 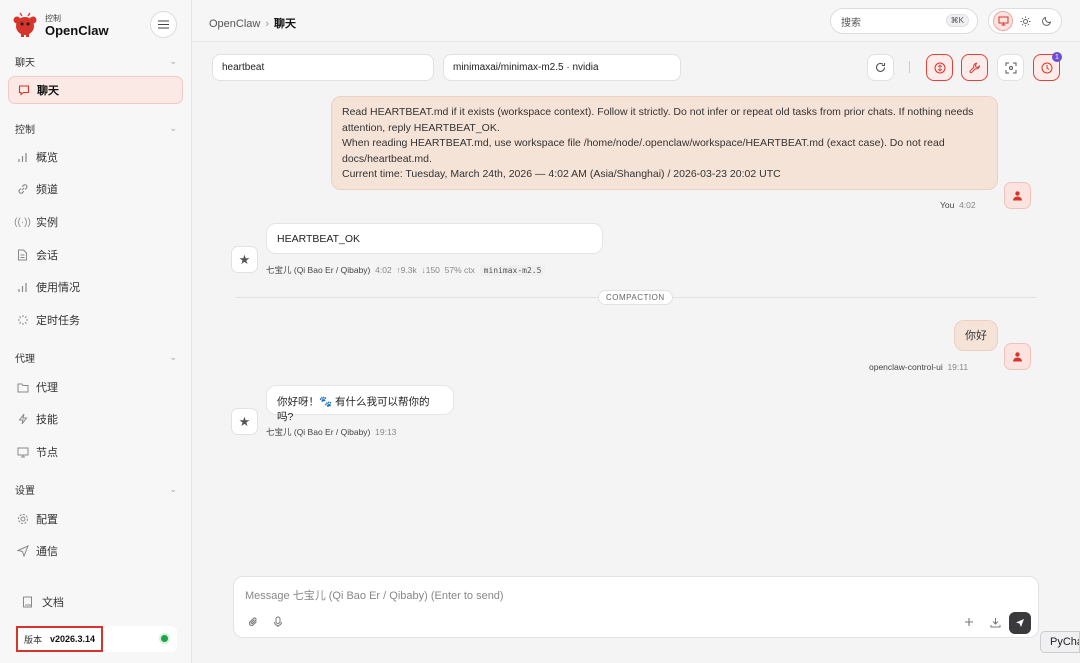 What do you see at coordinates (95, 255) in the screenshot?
I see `sidebar-item-sessions: 会话` at bounding box center [95, 255].